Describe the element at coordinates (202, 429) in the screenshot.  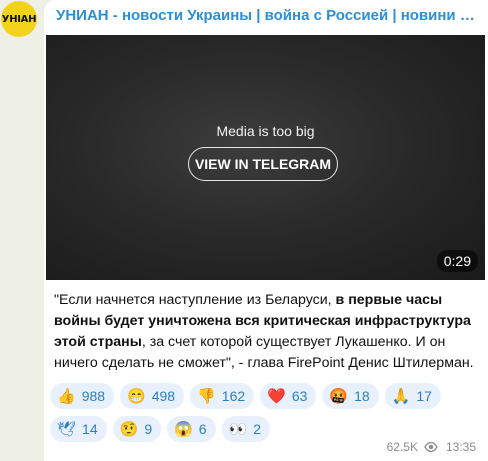
I see `reaction-count: 6` at that location.